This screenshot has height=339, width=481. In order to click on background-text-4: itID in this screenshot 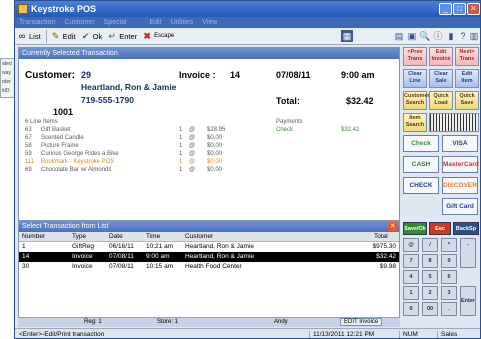, I will do `click(6, 91)`.